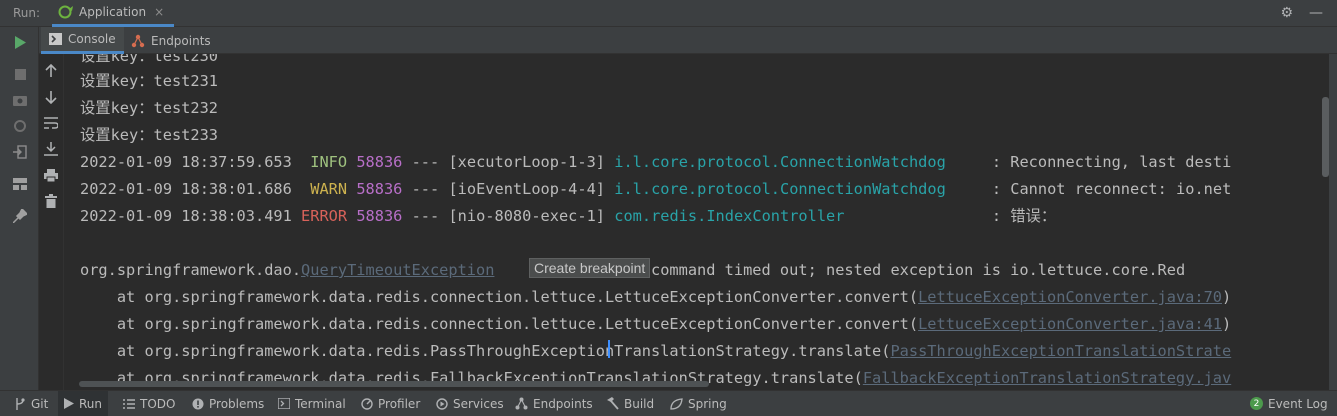 This screenshot has width=1337, height=416. Describe the element at coordinates (1286, 13) in the screenshot. I see `gear-icon: ⚙` at that location.